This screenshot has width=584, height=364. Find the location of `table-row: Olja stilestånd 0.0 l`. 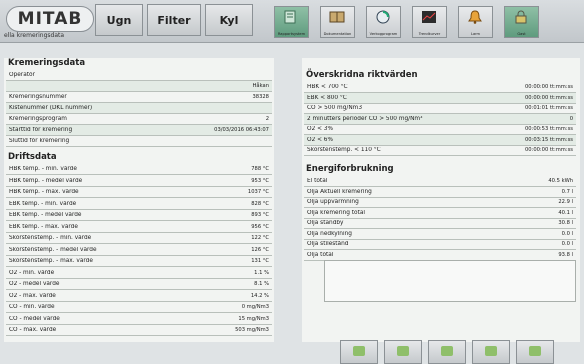

table-row: Olja stilestånd 0.0 l is located at coordinates (440, 244).